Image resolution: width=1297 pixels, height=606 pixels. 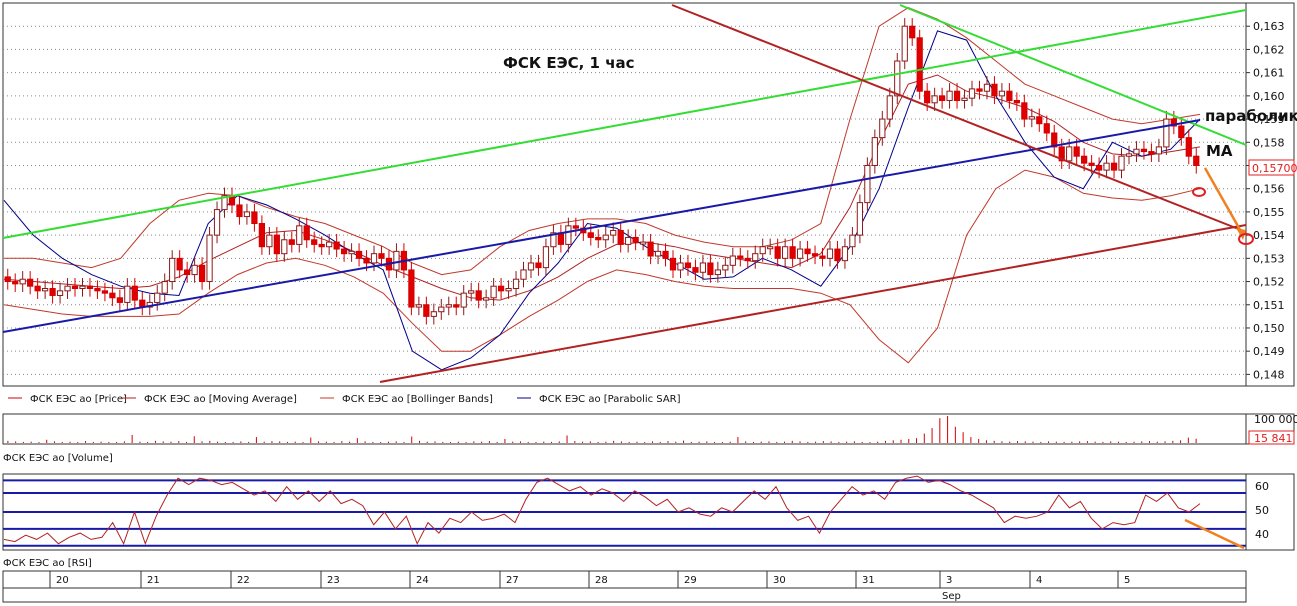 I want to click on chart-title: ФСК ЕЭС, 1 час, so click(x=569, y=63).